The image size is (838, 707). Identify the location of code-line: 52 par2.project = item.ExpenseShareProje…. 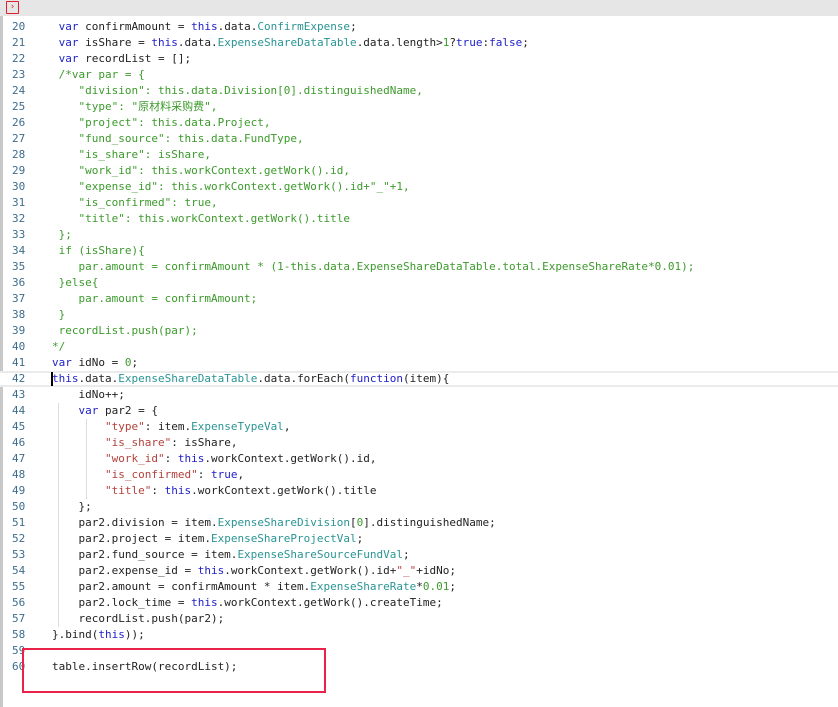
(419, 539).